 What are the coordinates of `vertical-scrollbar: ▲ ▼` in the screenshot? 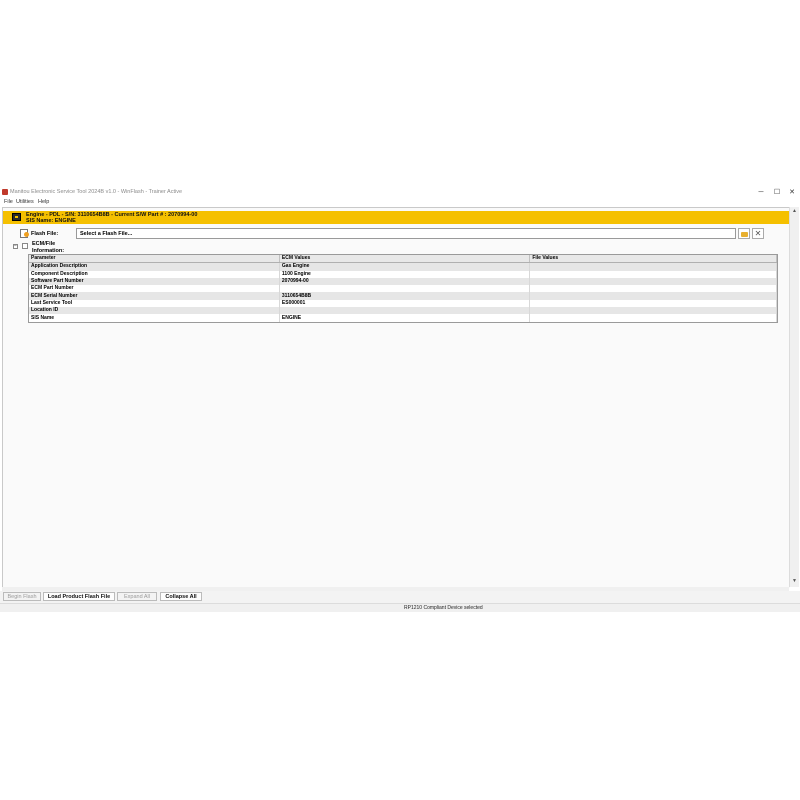 It's located at (794, 397).